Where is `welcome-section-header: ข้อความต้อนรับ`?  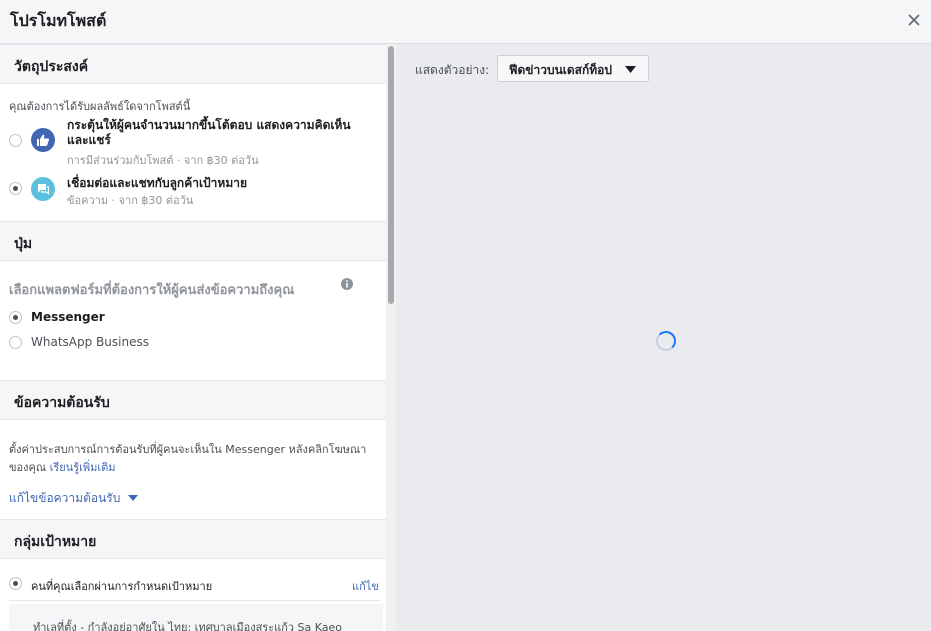 welcome-section-header: ข้อความต้อนรับ is located at coordinates (193, 400).